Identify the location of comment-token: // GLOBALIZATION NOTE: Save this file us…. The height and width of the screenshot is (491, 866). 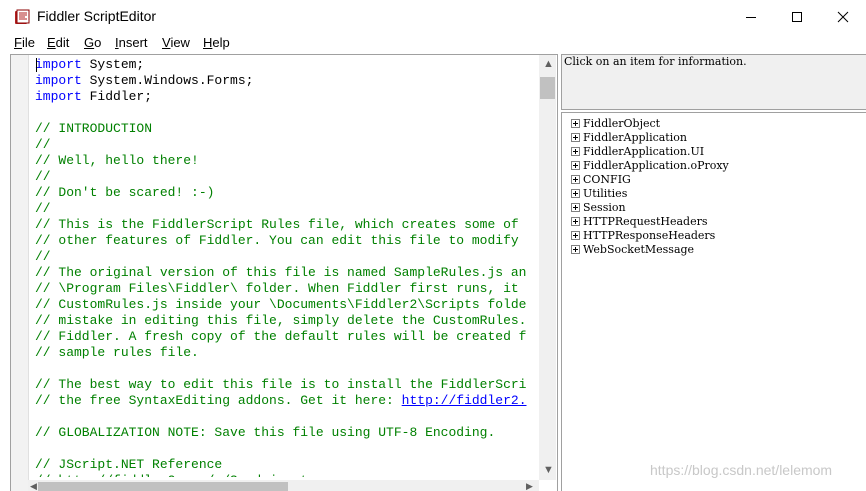
(265, 432).